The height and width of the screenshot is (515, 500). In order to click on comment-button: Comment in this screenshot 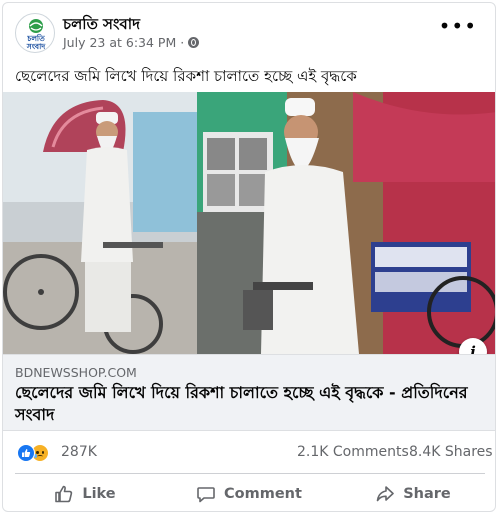, I will do `click(249, 494)`.